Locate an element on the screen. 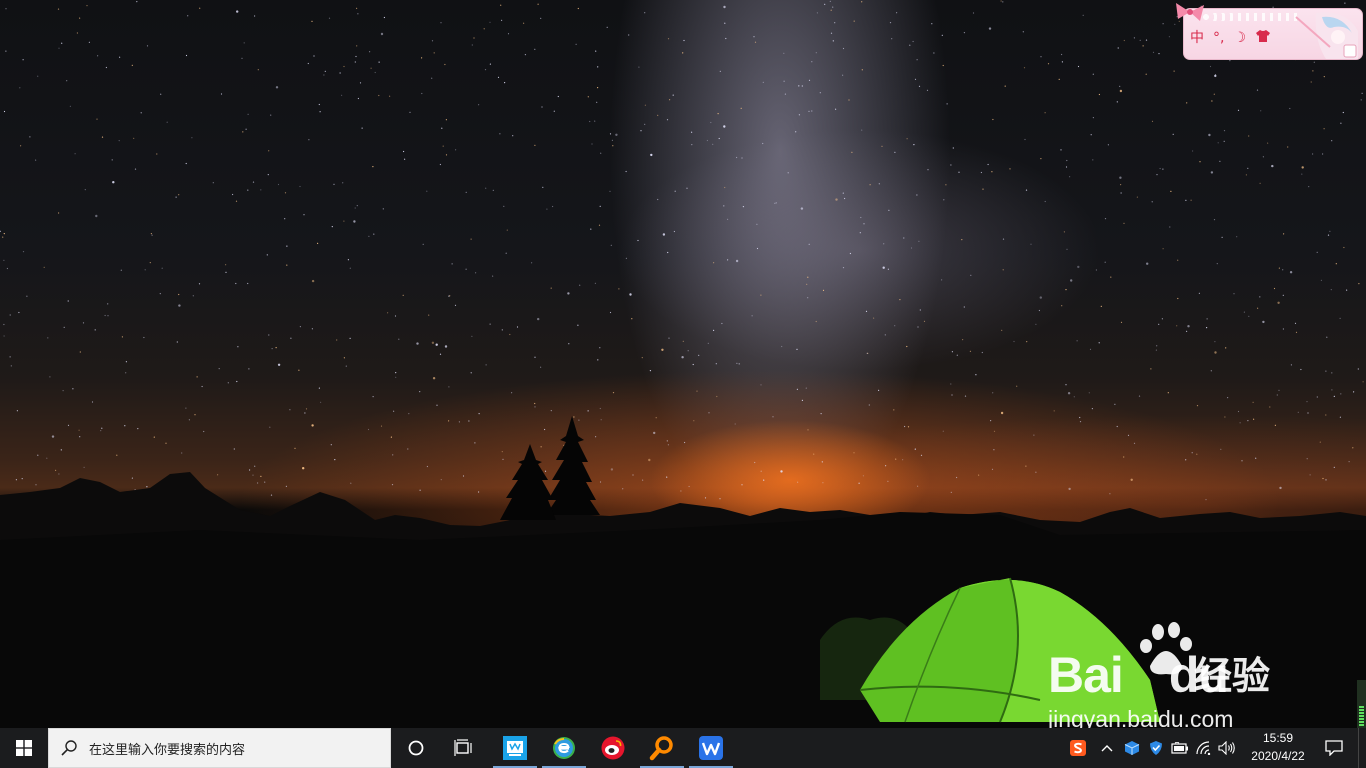 The width and height of the screenshot is (1366, 768). tray-cube-app is located at coordinates (1132, 748).